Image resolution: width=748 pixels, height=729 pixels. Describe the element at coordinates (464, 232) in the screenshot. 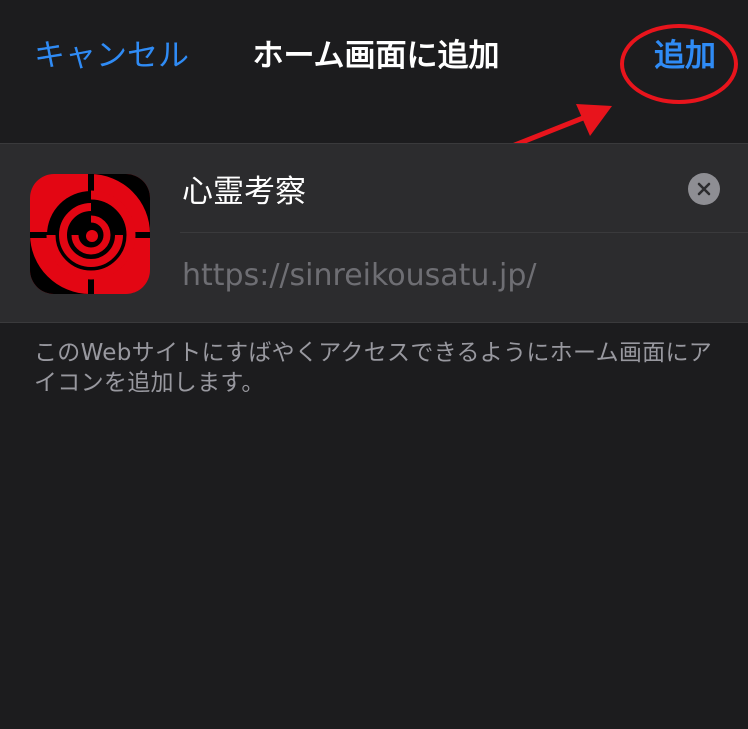

I see `divider` at that location.